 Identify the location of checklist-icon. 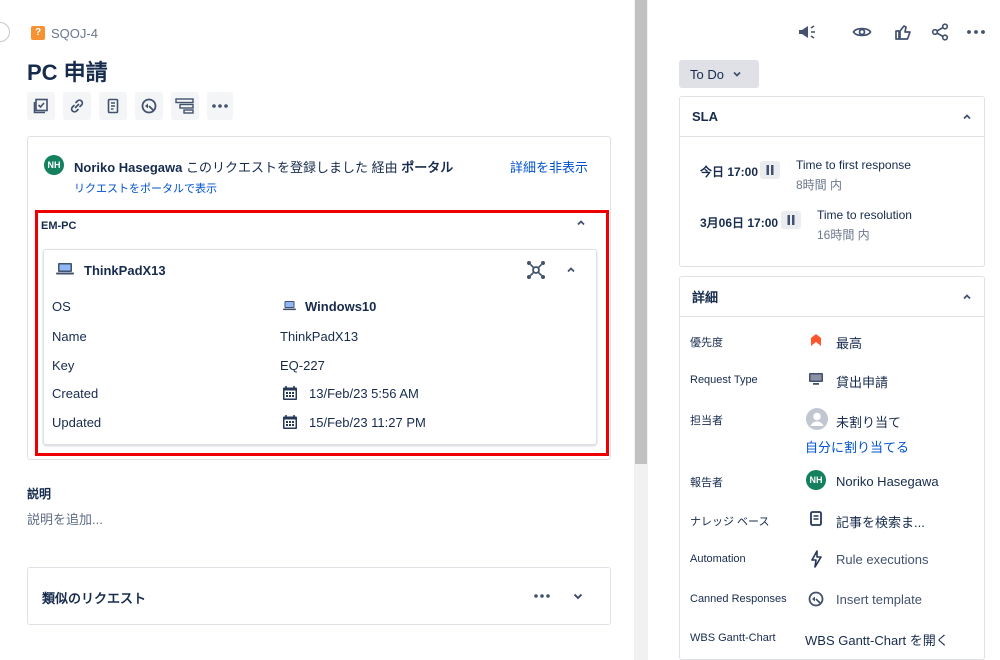
(40, 106).